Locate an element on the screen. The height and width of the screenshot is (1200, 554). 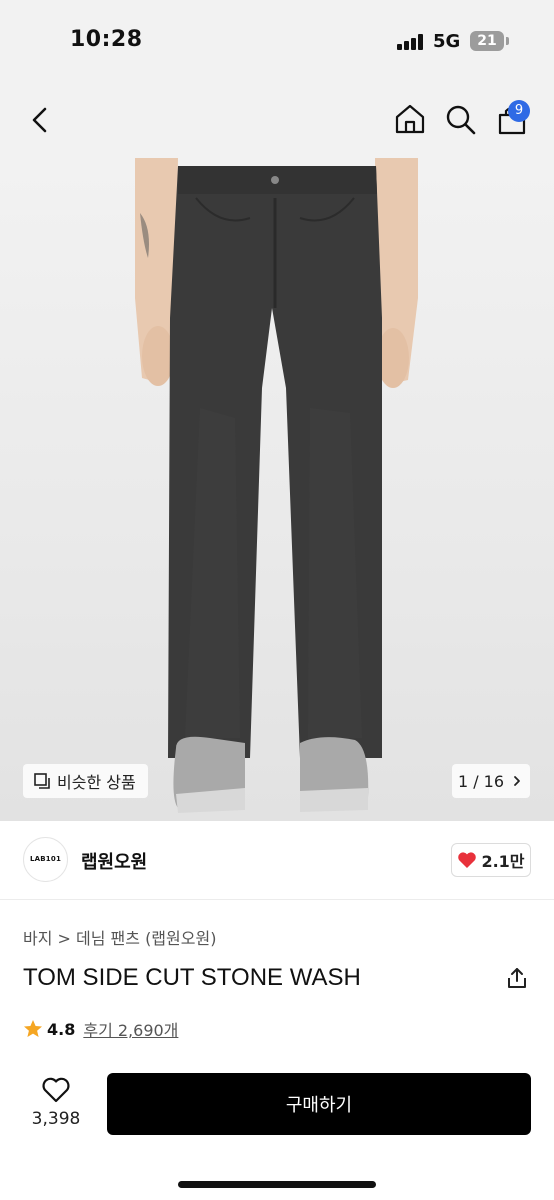
chevron-right-icon is located at coordinates (517, 781).